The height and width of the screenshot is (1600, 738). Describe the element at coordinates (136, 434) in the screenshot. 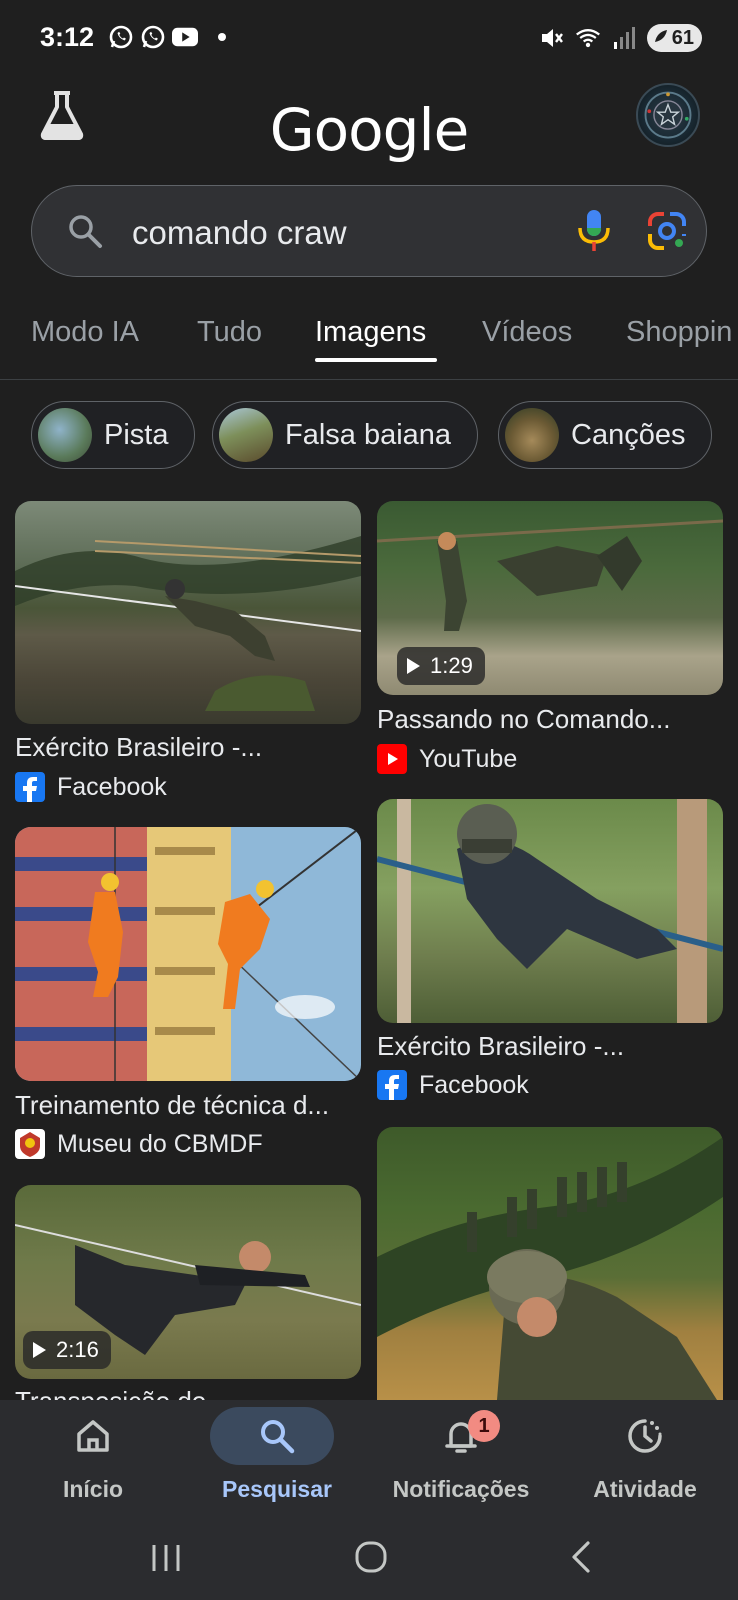

I see `chip-label: Pista` at that location.